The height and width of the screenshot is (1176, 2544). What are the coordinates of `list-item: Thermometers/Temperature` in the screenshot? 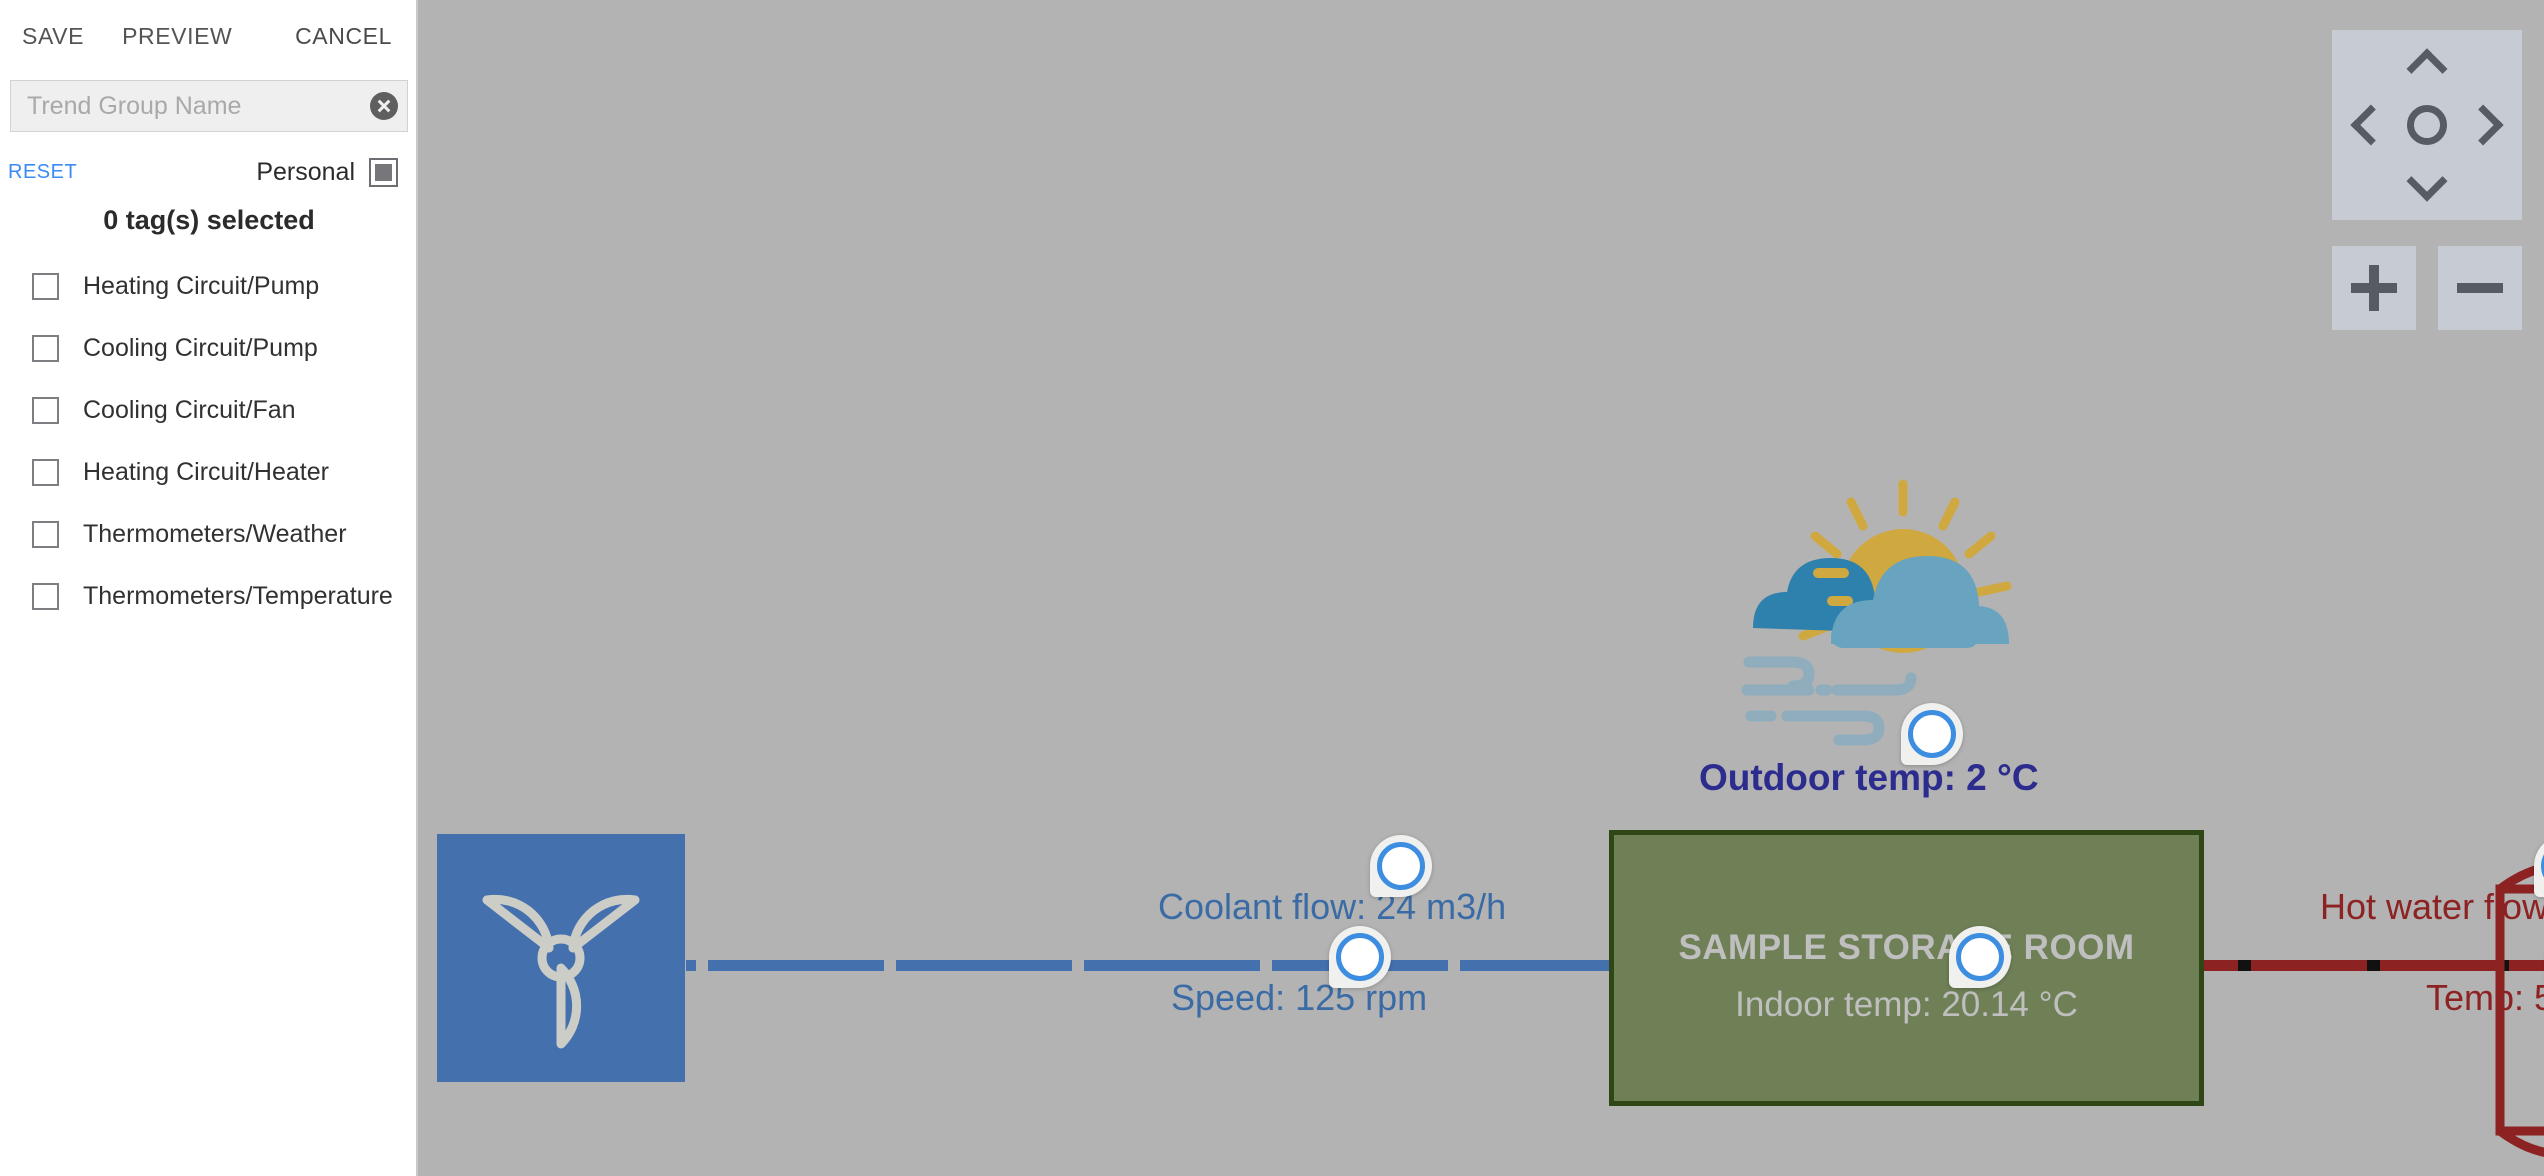 It's located at (209, 596).